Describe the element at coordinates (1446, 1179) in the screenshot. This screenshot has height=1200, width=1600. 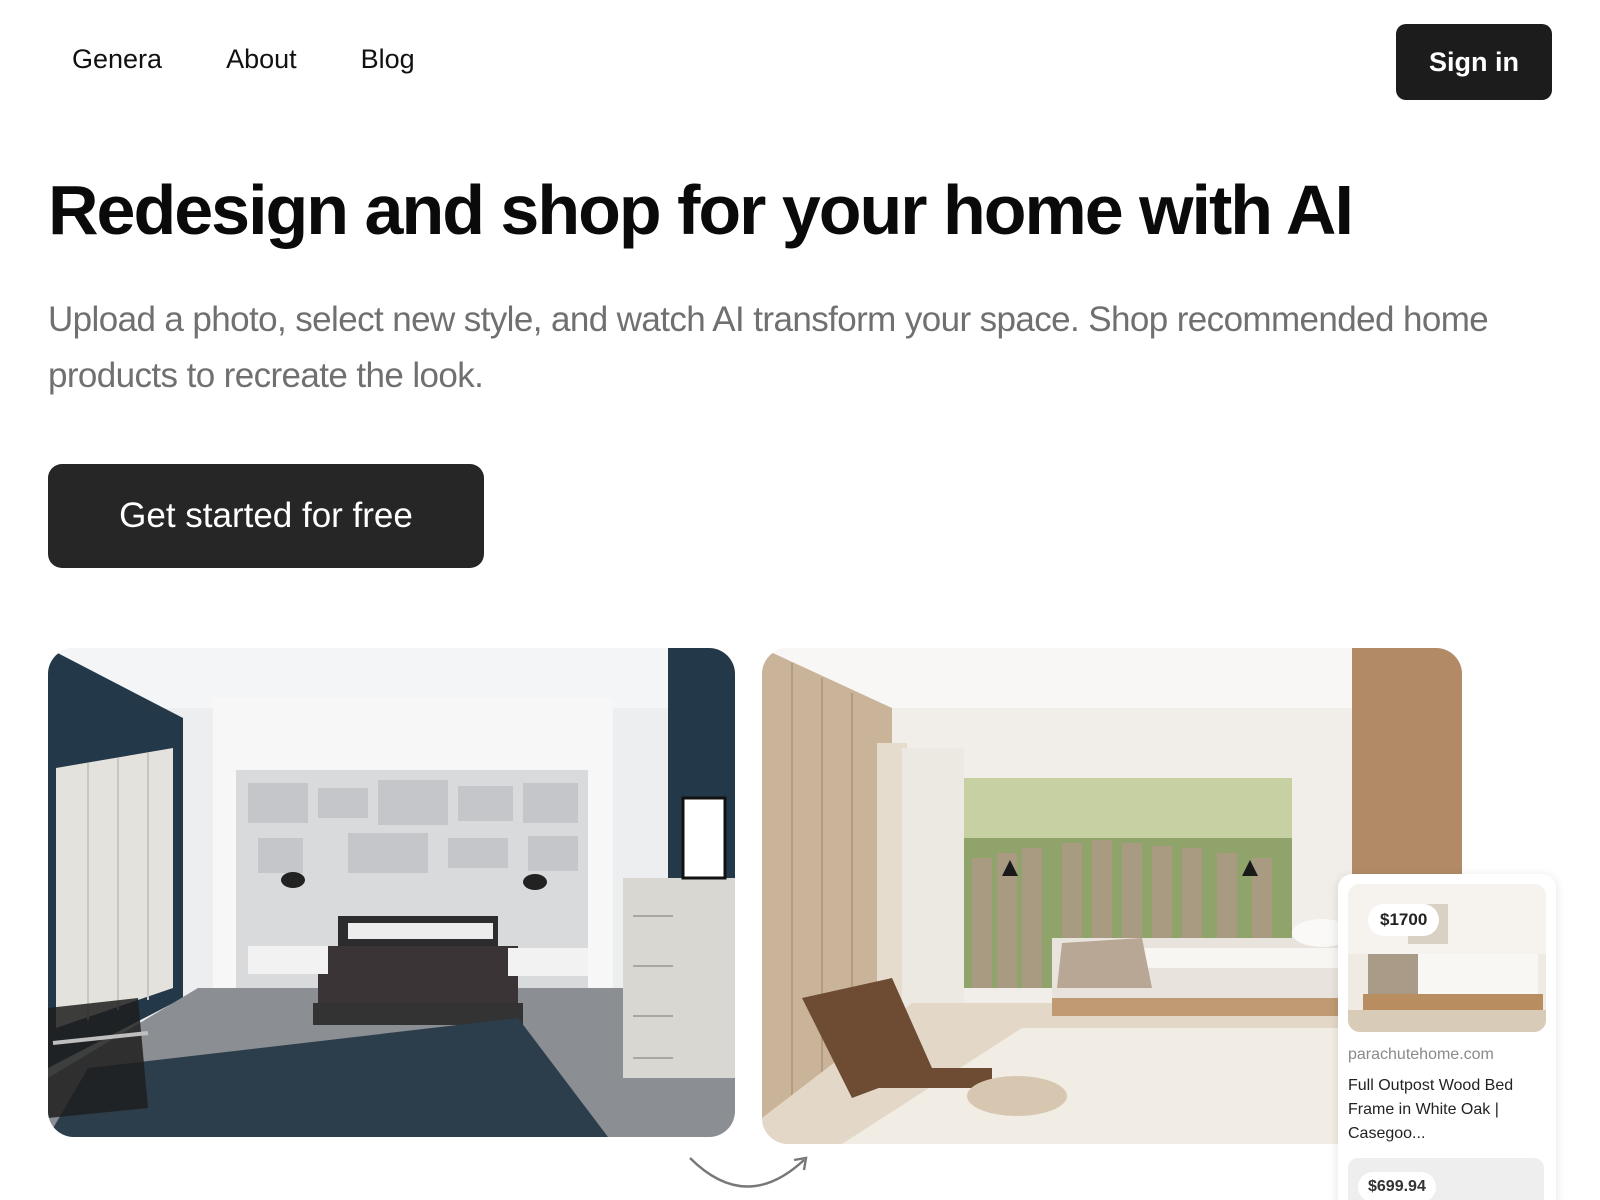
I see `secondary-product-card: $699.94` at that location.